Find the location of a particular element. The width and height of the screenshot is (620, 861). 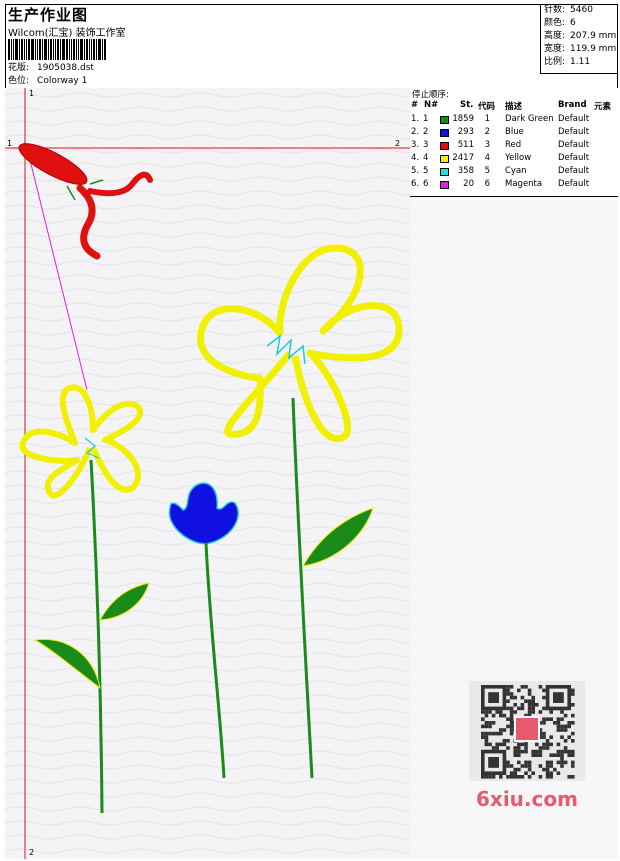

cell-code: 4 is located at coordinates (487, 158).